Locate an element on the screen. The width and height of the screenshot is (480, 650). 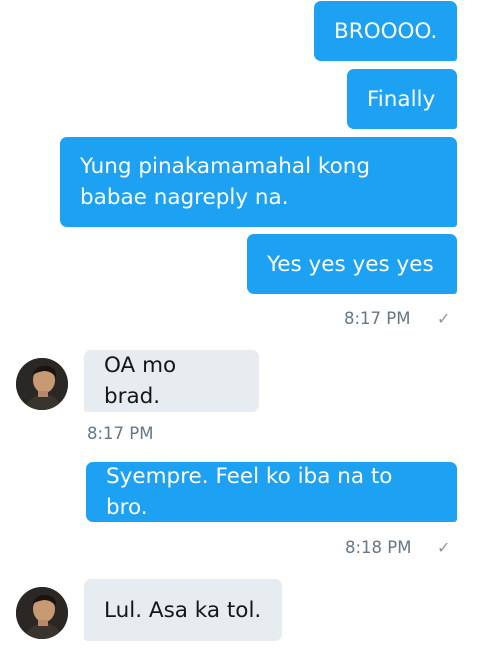
incoming-message: Lul. Asa ka tol. is located at coordinates (183, 610).